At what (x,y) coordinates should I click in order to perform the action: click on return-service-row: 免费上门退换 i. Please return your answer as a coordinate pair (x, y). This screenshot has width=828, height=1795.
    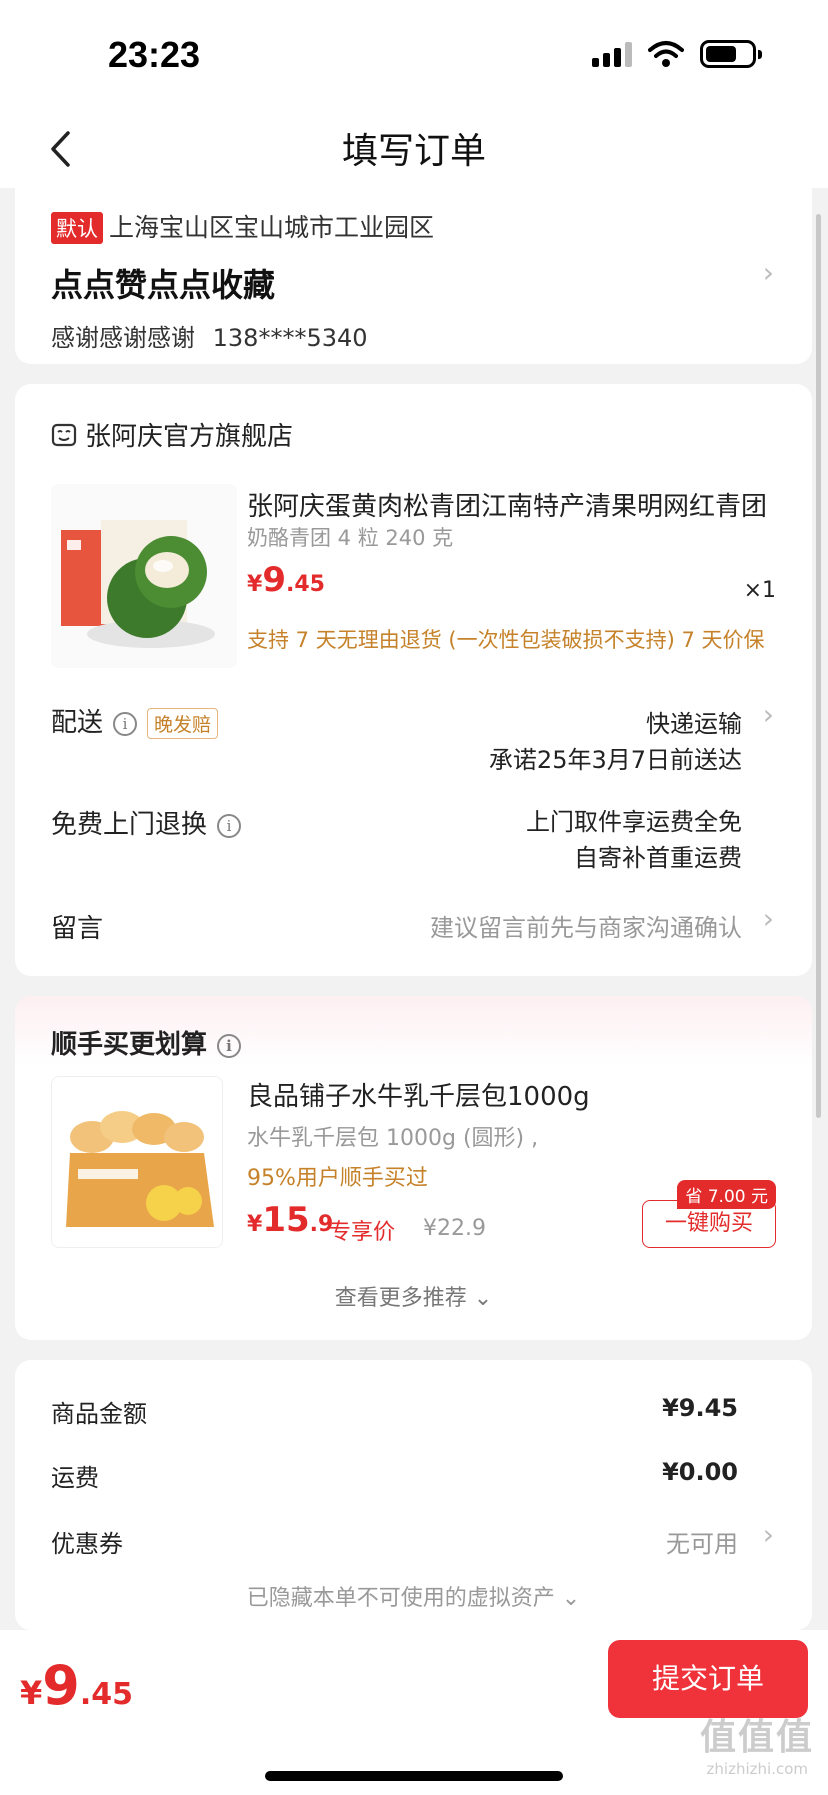
    Looking at the image, I should click on (146, 822).